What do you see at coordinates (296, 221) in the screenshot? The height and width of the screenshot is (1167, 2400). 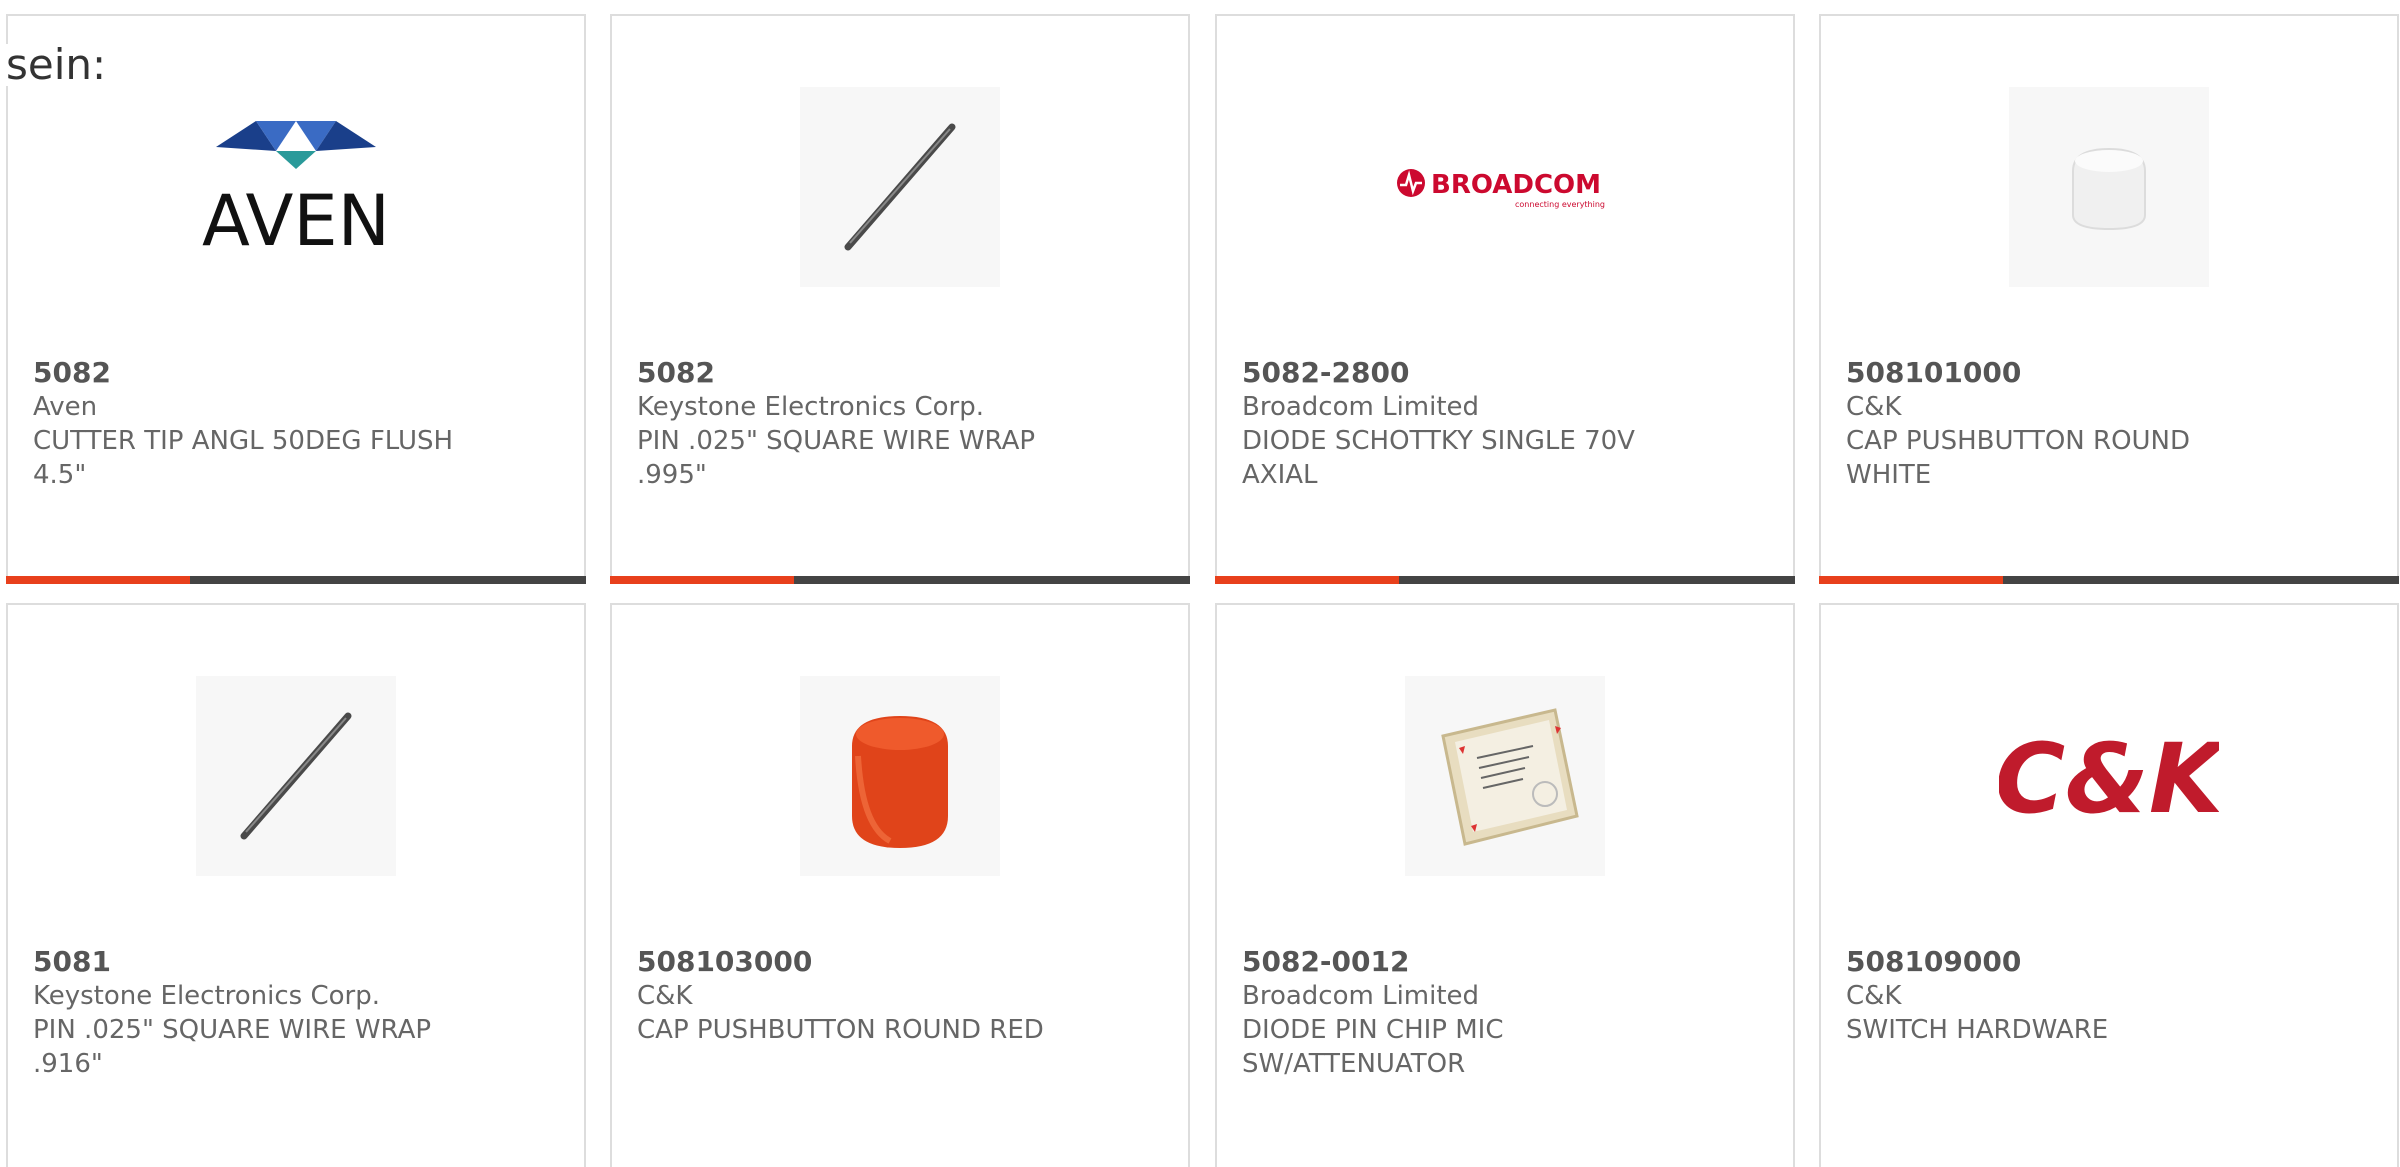 I see `svg-text: AVEN` at bounding box center [296, 221].